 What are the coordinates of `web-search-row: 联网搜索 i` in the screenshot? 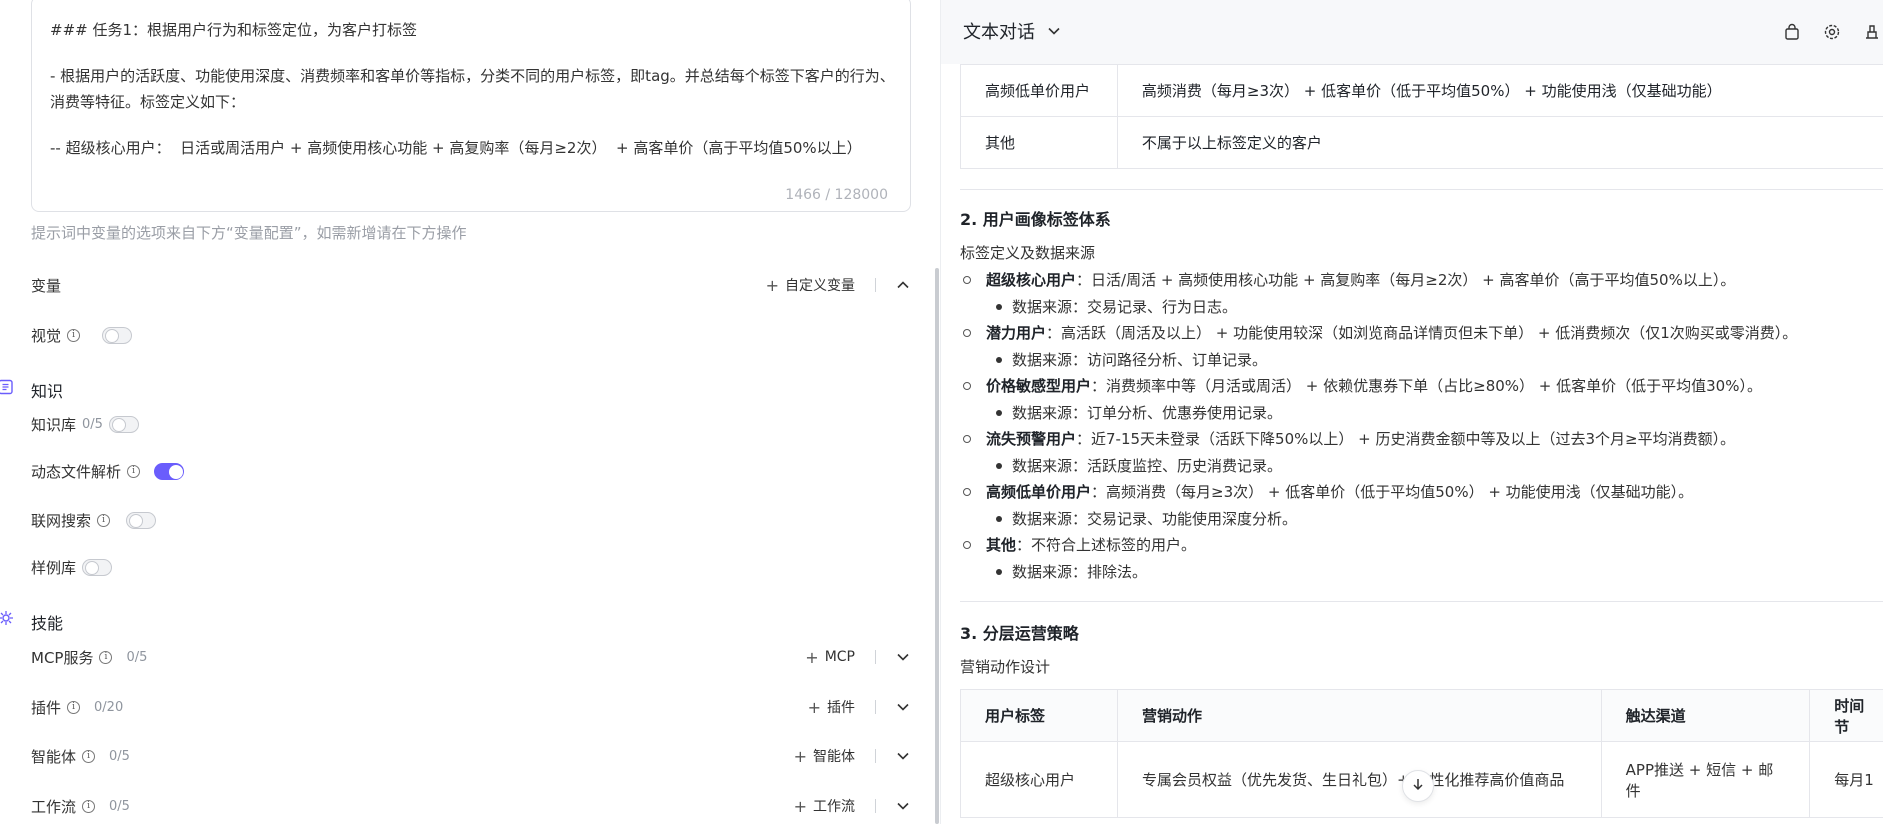 It's located at (470, 520).